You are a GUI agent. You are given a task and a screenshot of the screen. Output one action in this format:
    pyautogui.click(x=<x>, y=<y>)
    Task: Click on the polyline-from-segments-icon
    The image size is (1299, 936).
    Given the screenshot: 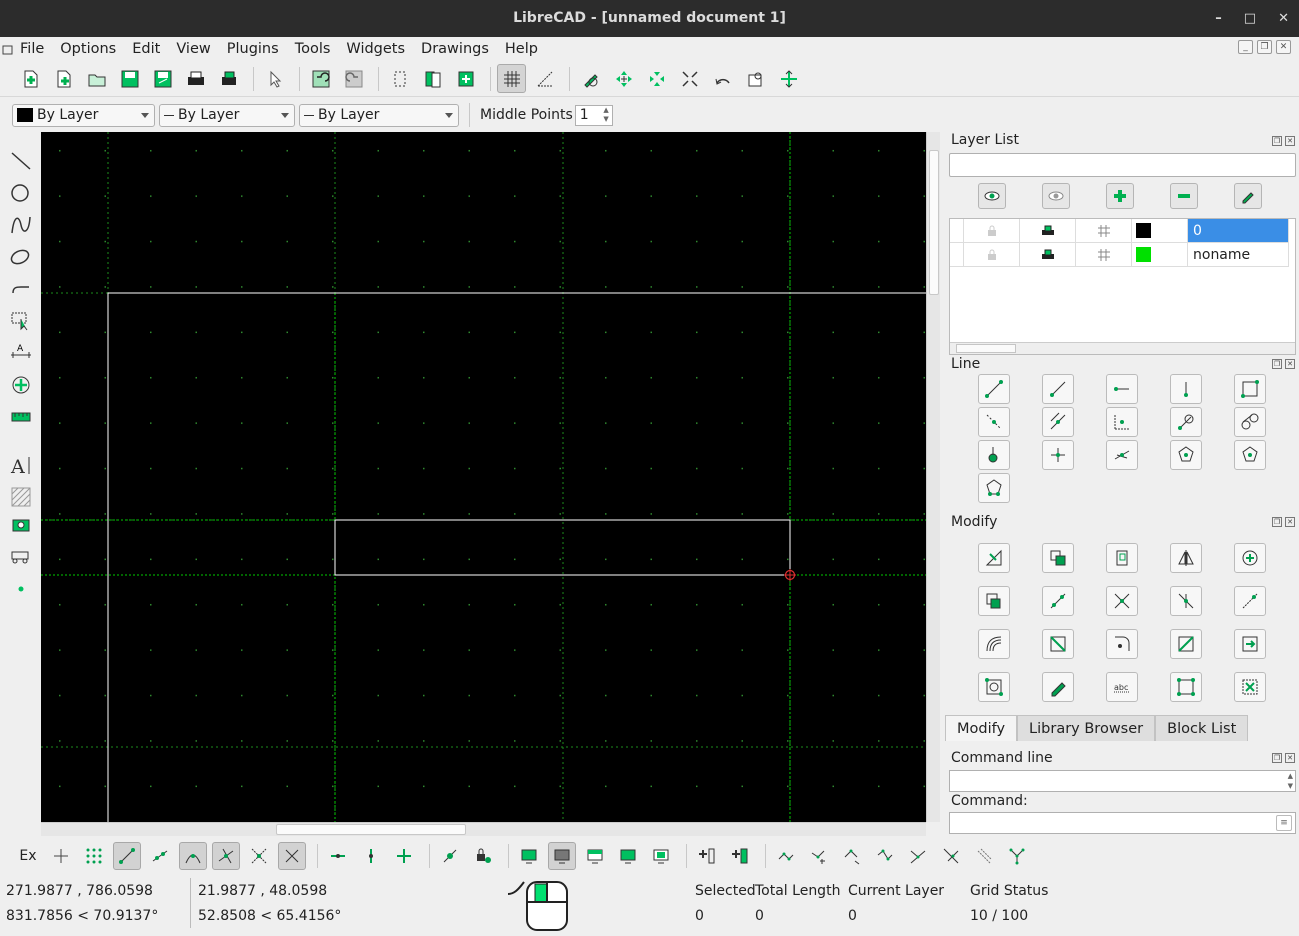 What is the action you would take?
    pyautogui.click(x=1017, y=856)
    